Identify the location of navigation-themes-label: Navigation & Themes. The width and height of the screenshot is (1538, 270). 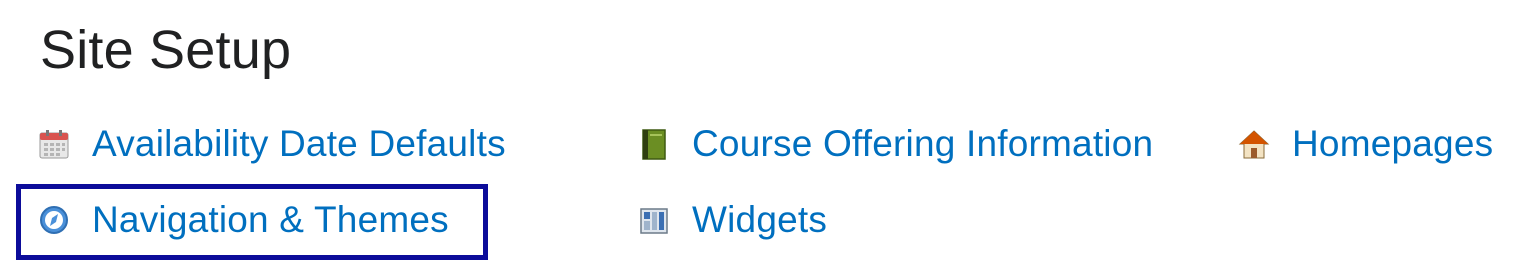
(270, 219).